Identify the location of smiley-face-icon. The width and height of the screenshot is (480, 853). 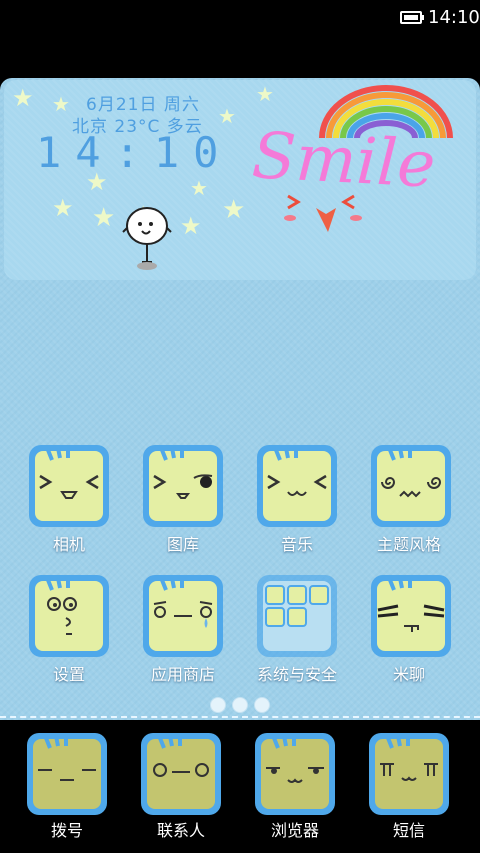
(323, 213).